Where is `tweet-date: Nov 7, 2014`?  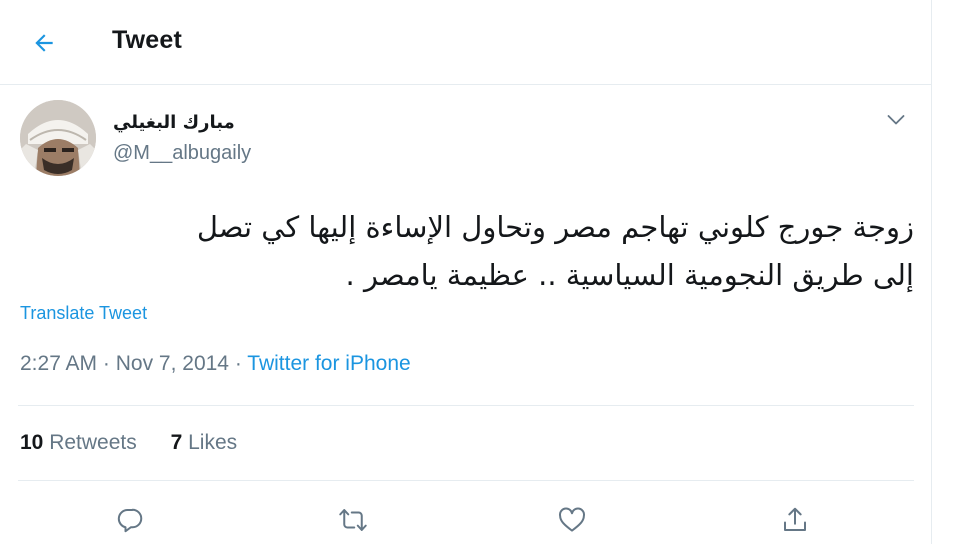 tweet-date: Nov 7, 2014 is located at coordinates (172, 363).